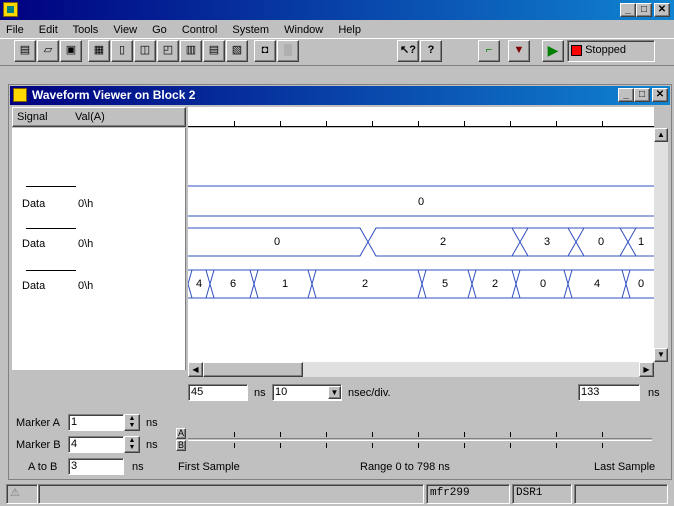 The height and width of the screenshot is (506, 674). What do you see at coordinates (542, 494) in the screenshot?
I see `status-field-2: DSR1` at bounding box center [542, 494].